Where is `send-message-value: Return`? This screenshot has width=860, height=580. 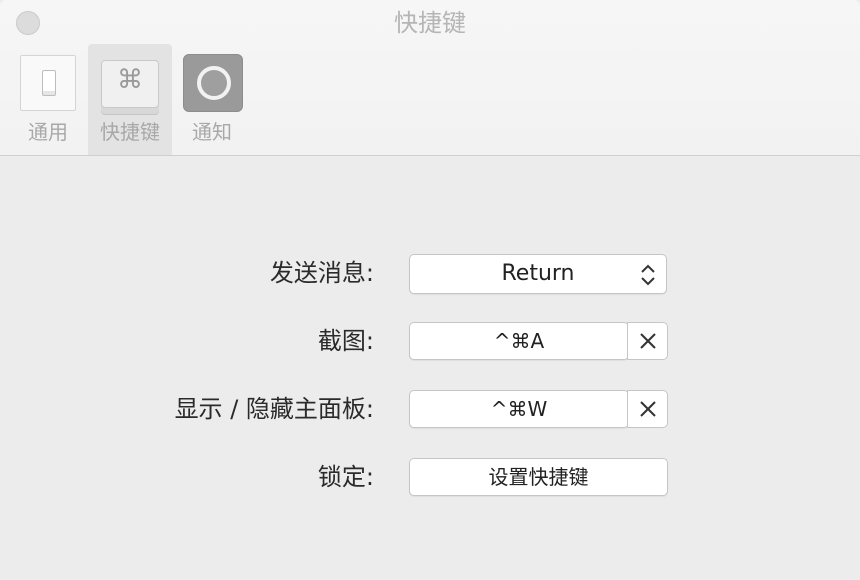
send-message-value: Return is located at coordinates (538, 273).